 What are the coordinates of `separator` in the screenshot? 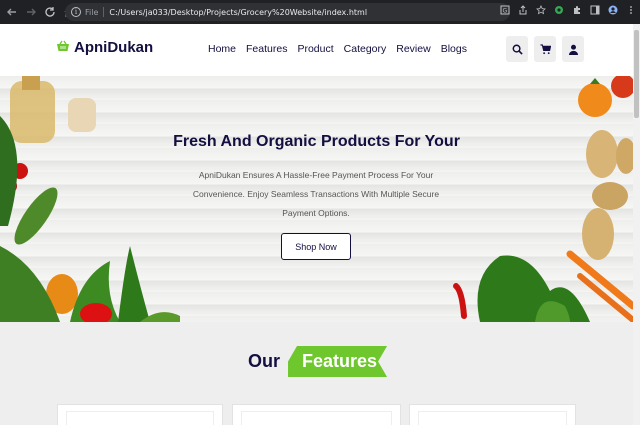 It's located at (104, 12).